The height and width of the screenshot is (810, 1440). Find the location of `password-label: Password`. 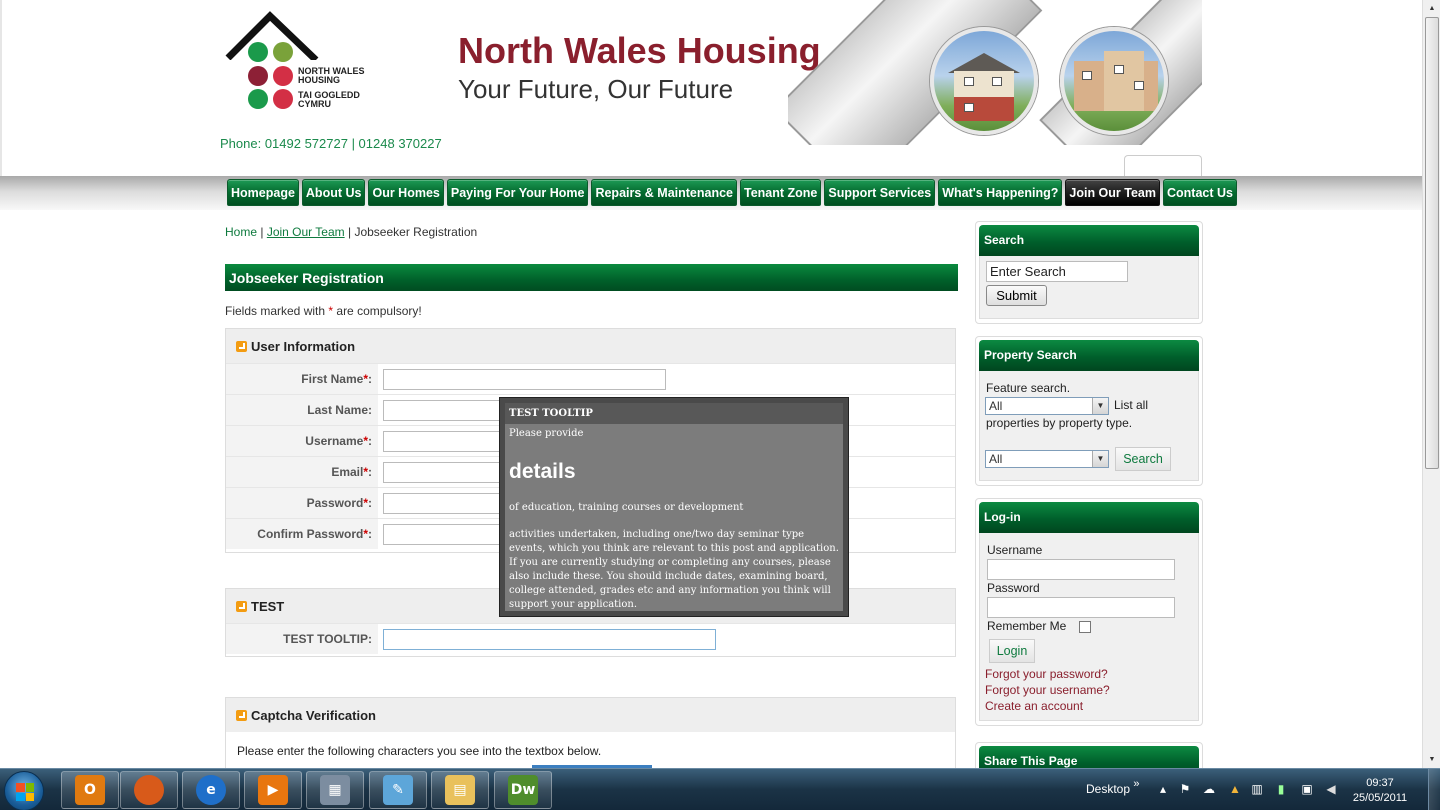

password-label: Password is located at coordinates (1013, 588).